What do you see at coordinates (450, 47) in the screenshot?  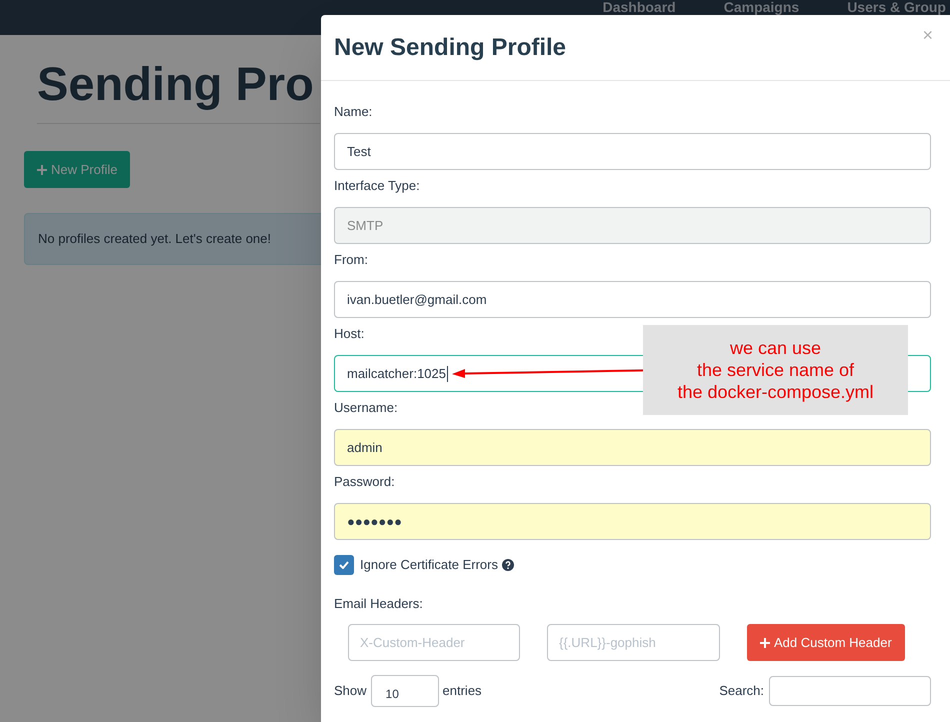 I see `modal-title: New Sending Profile` at bounding box center [450, 47].